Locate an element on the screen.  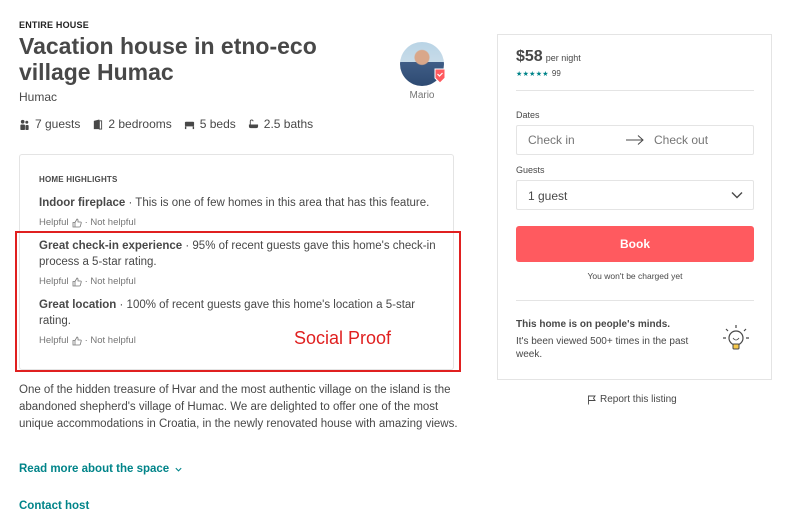
guests-value: 1 guest is located at coordinates (547, 196).